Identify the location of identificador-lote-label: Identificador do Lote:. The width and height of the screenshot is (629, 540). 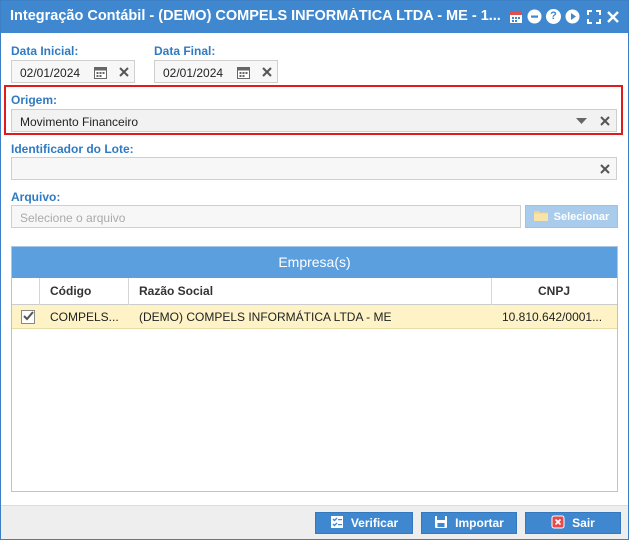
(72, 149).